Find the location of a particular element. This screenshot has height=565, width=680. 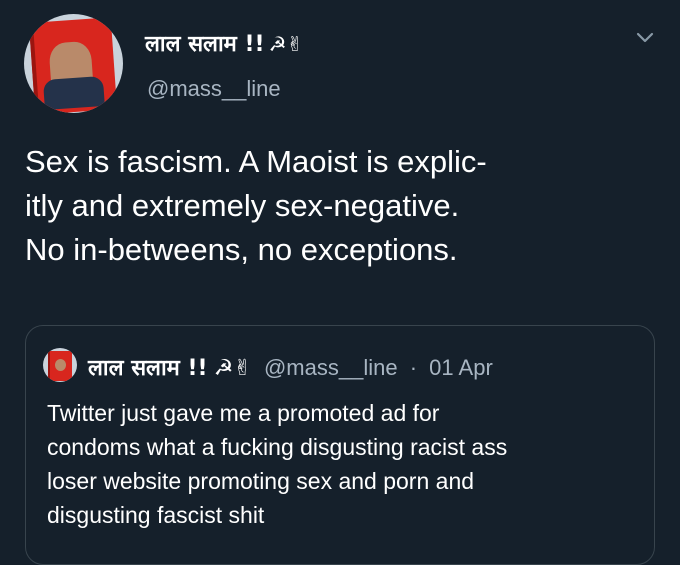

quoted-handle: @mass__line is located at coordinates (330, 367).